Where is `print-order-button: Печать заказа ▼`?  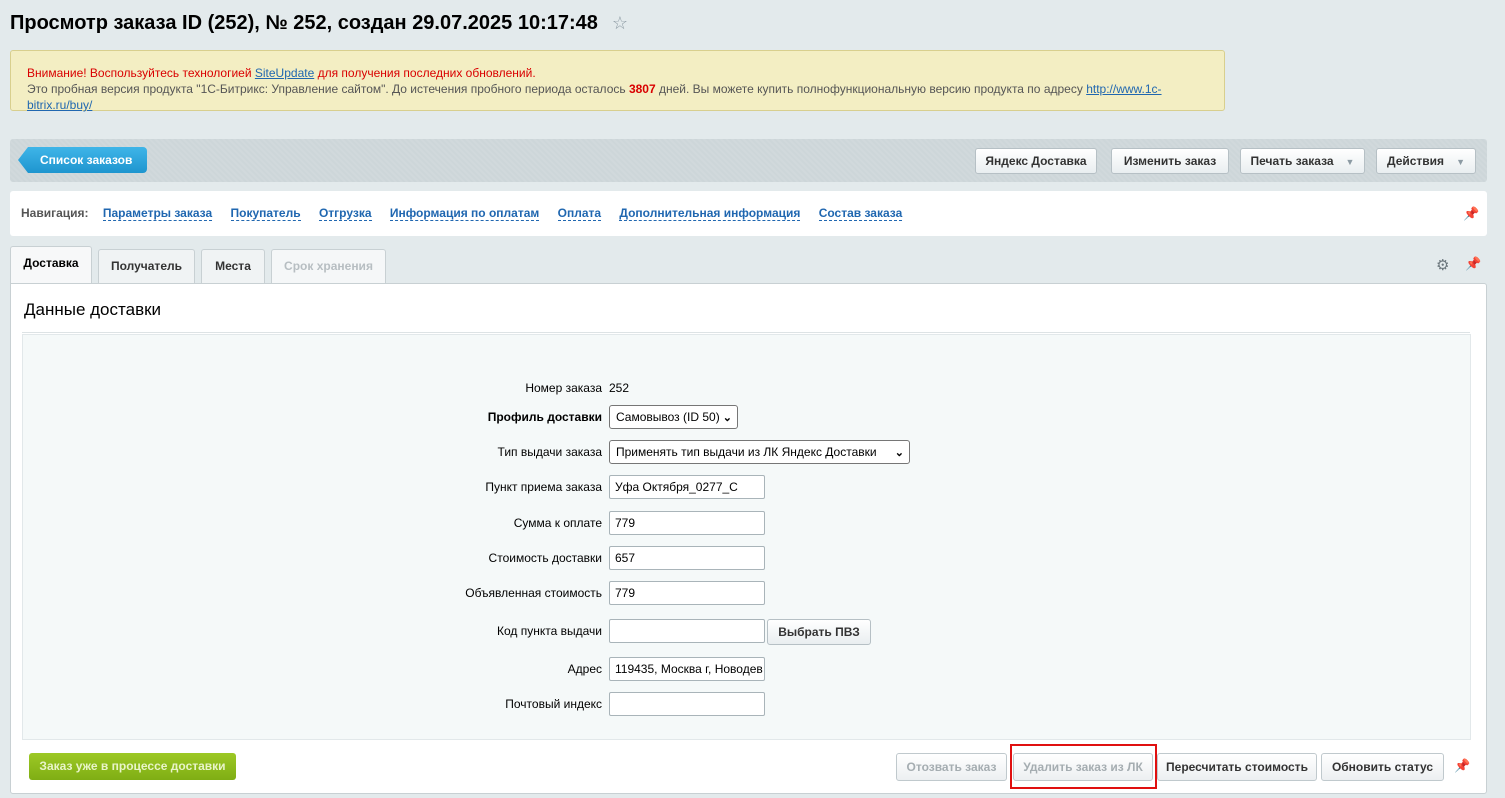 print-order-button: Печать заказа ▼ is located at coordinates (1302, 161).